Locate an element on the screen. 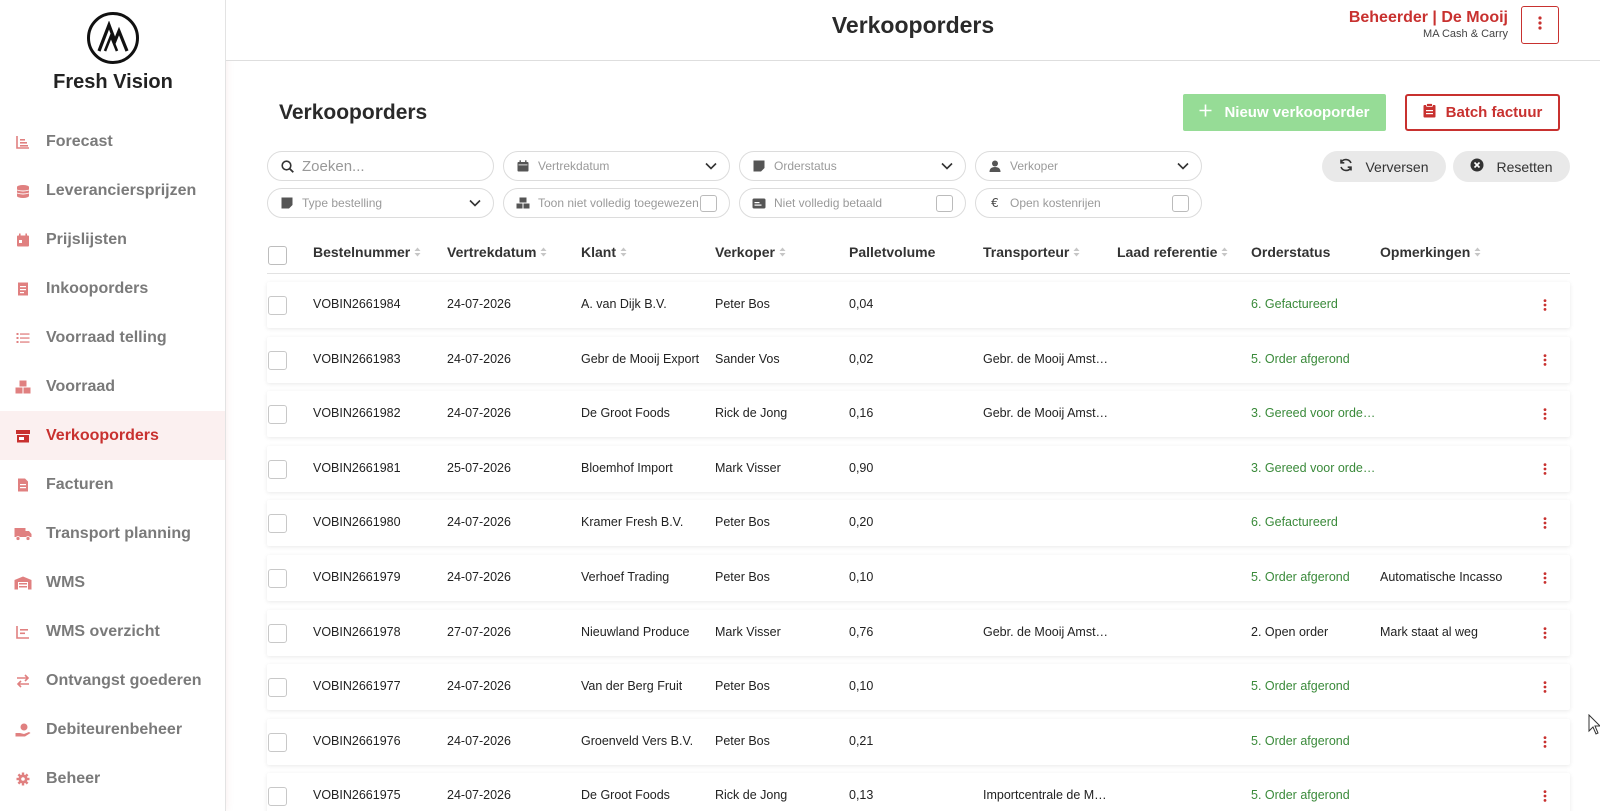  cell-verkoper: Mark Visser is located at coordinates (748, 632).